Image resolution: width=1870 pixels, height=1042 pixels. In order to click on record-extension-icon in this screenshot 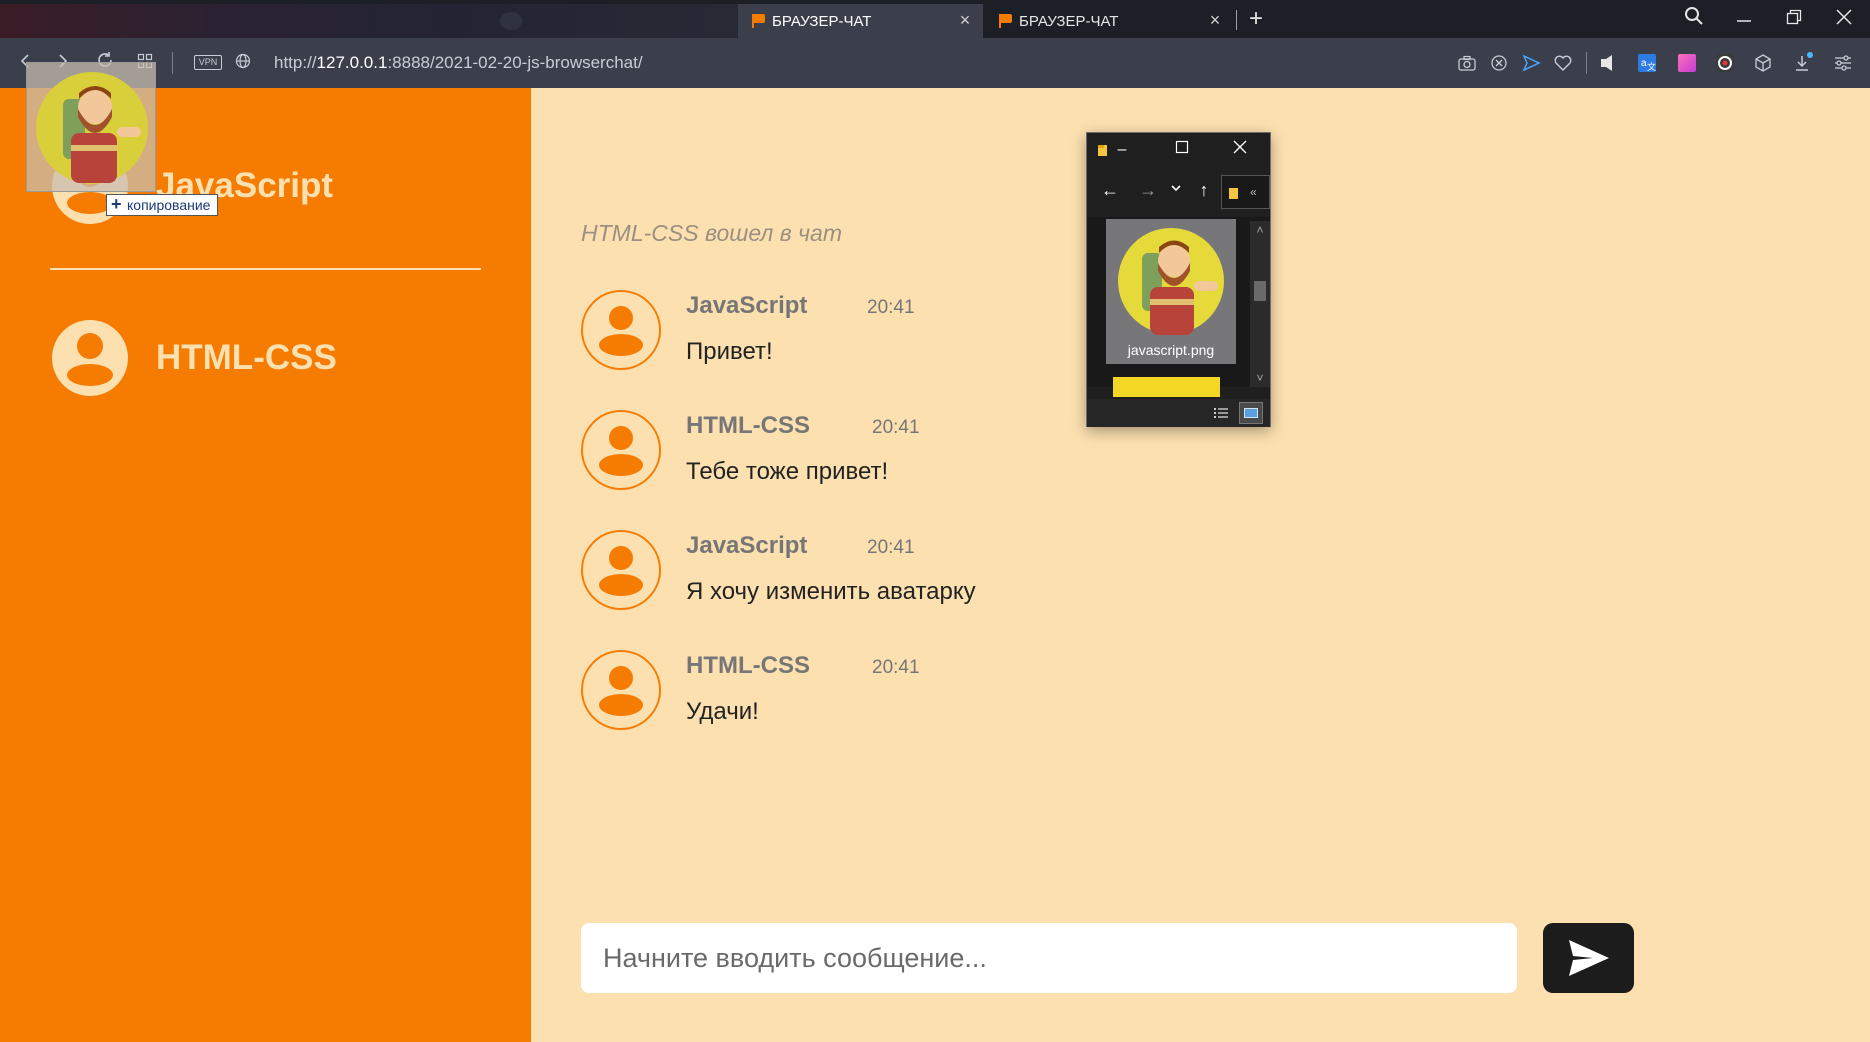, I will do `click(1725, 63)`.